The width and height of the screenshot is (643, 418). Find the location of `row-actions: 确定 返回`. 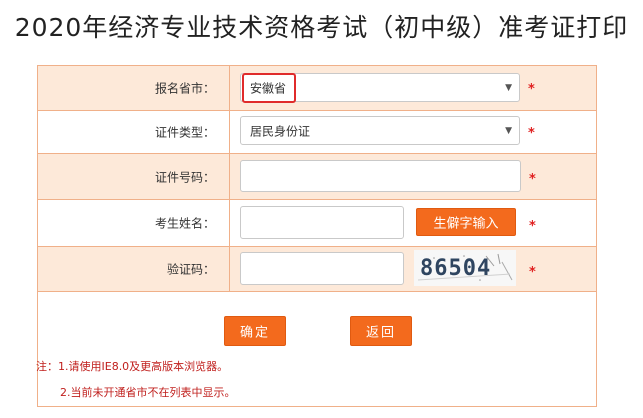

row-actions: 确定 返回 is located at coordinates (317, 323).